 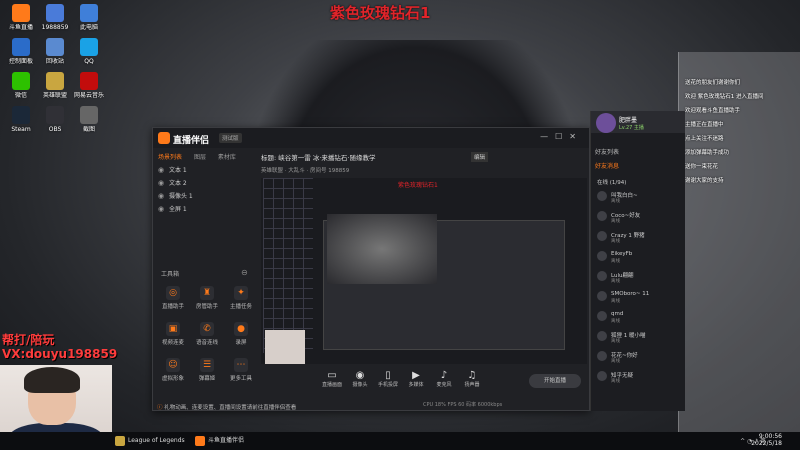 I want to click on preview-nested-scene, so click(x=382, y=249).